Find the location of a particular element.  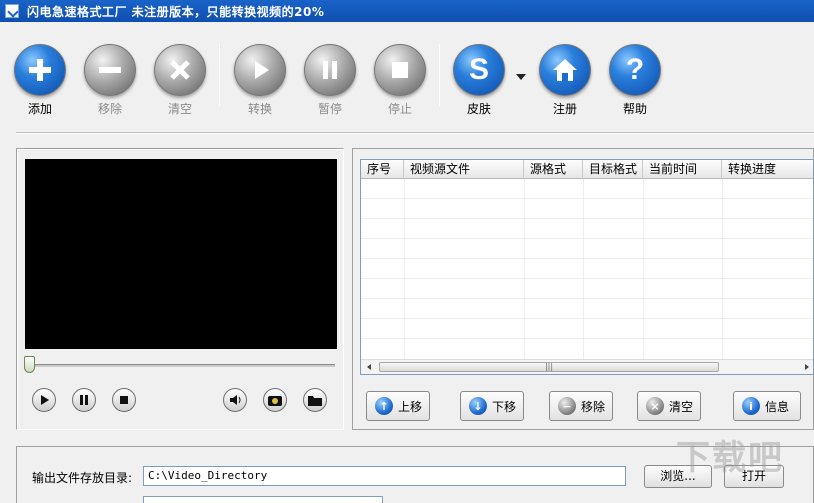

open-folder-button is located at coordinates (315, 400).